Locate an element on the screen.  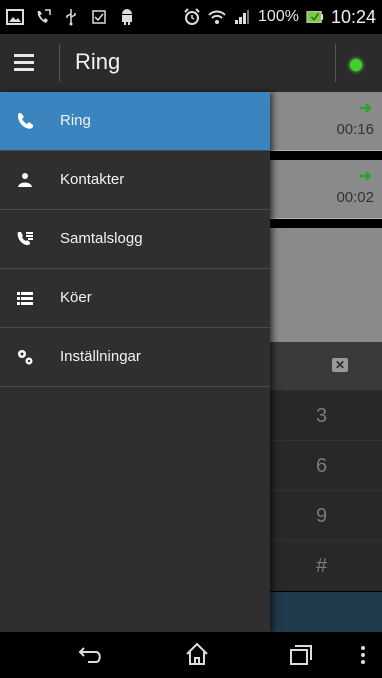
call-duration: 00:16 is located at coordinates (355, 129).